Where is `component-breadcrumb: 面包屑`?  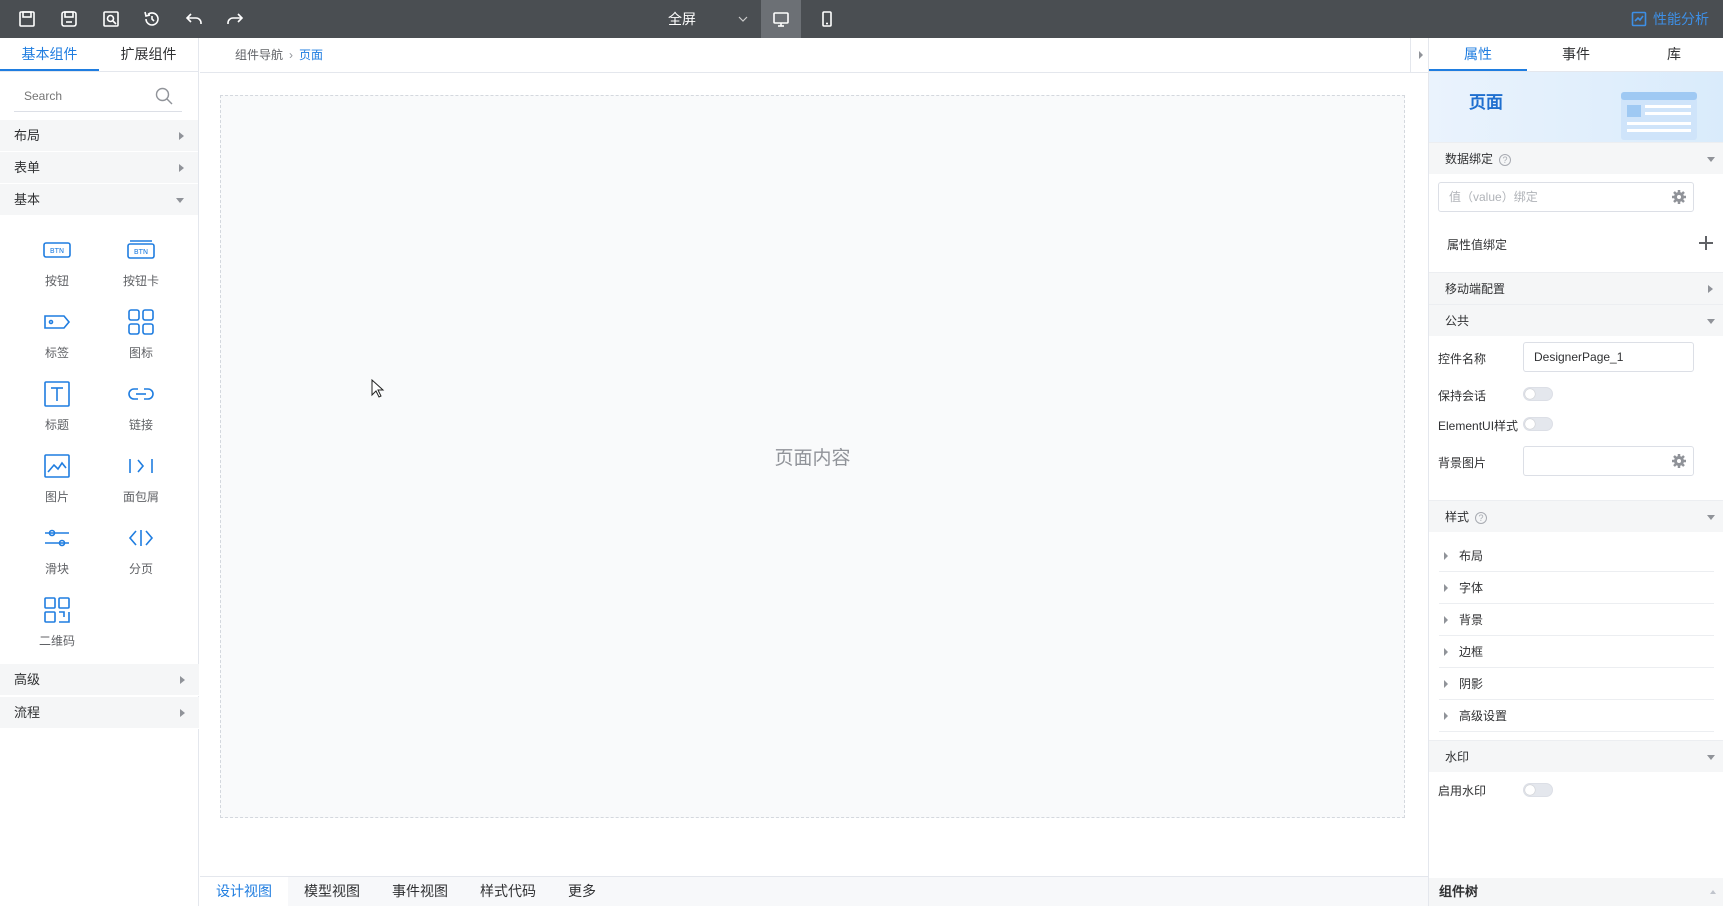
component-breadcrumb: 面包屑 is located at coordinates (141, 476).